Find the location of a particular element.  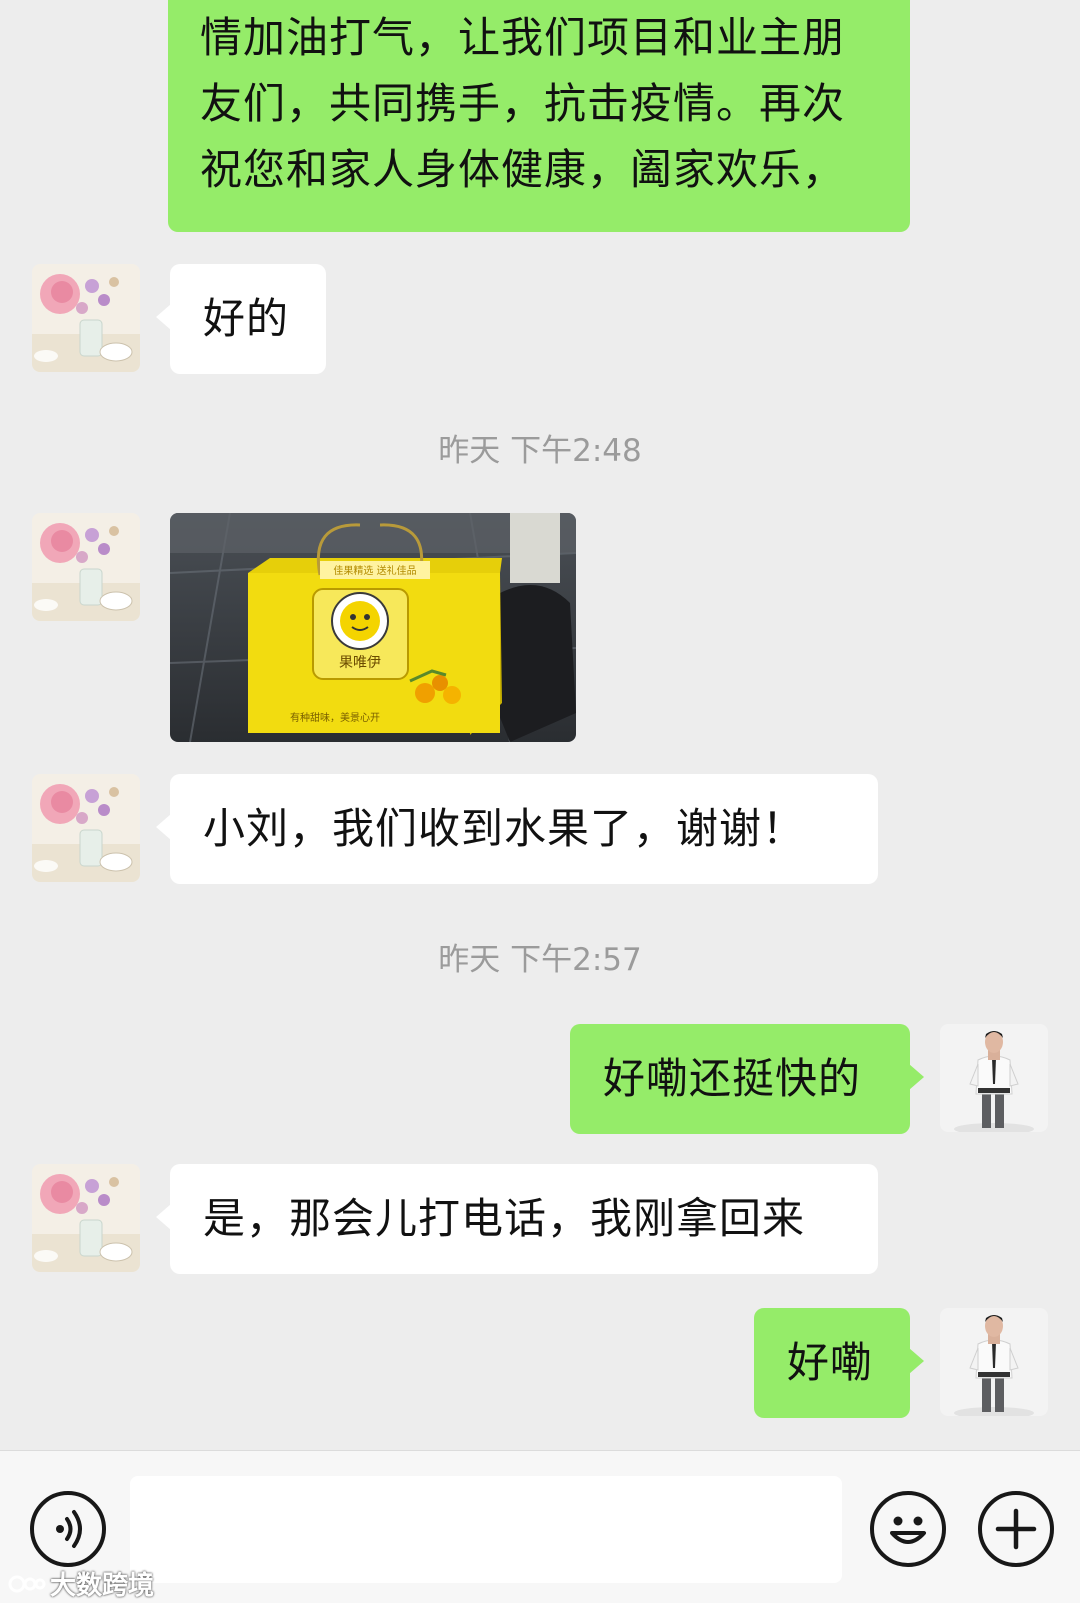

input-bar is located at coordinates (540, 1526).